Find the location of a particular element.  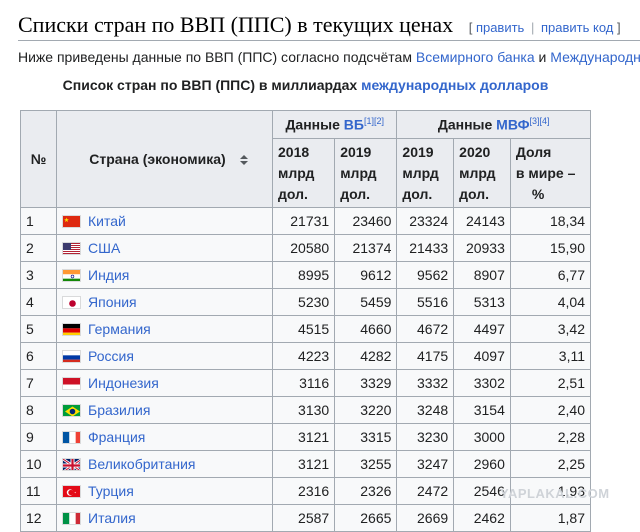

edit-link: править is located at coordinates (500, 27).